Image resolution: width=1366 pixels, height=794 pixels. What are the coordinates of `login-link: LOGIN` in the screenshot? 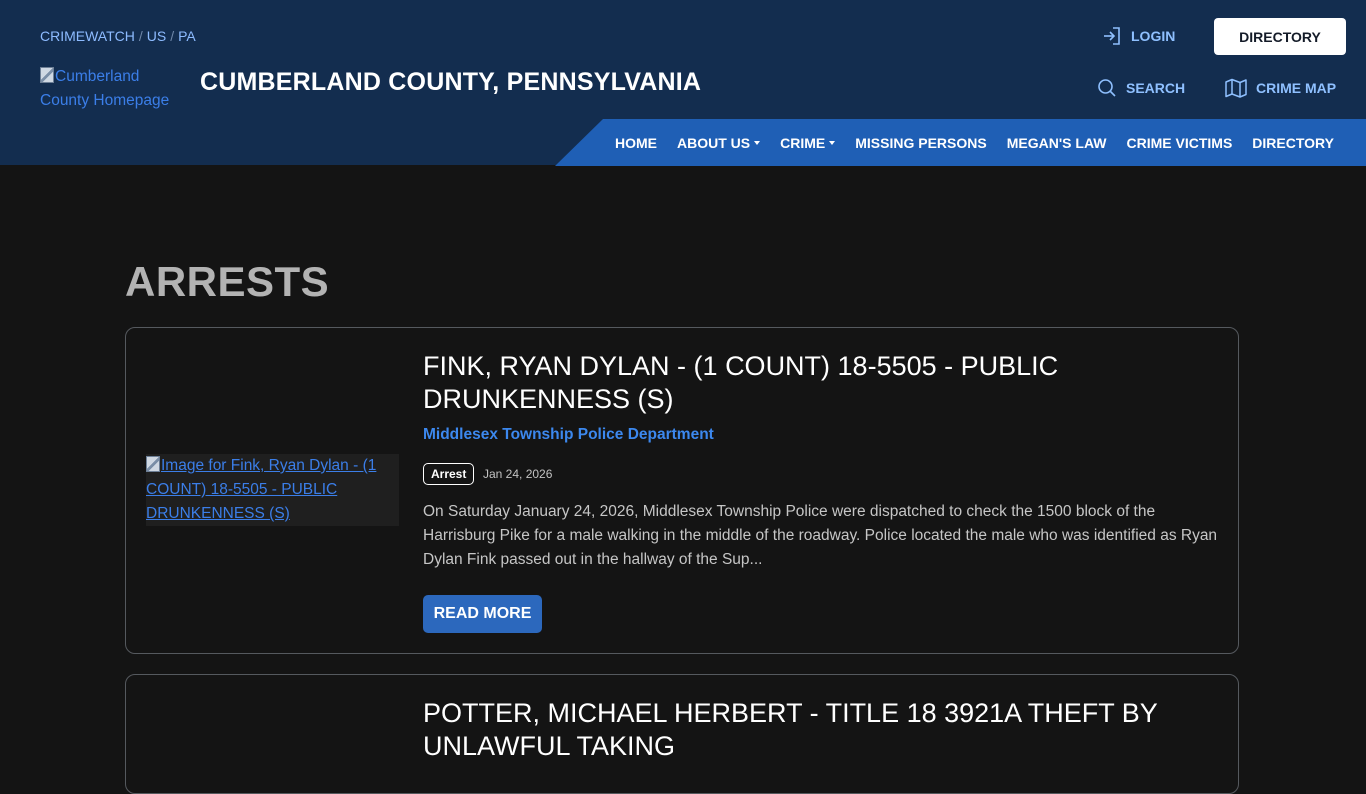 It's located at (1138, 36).